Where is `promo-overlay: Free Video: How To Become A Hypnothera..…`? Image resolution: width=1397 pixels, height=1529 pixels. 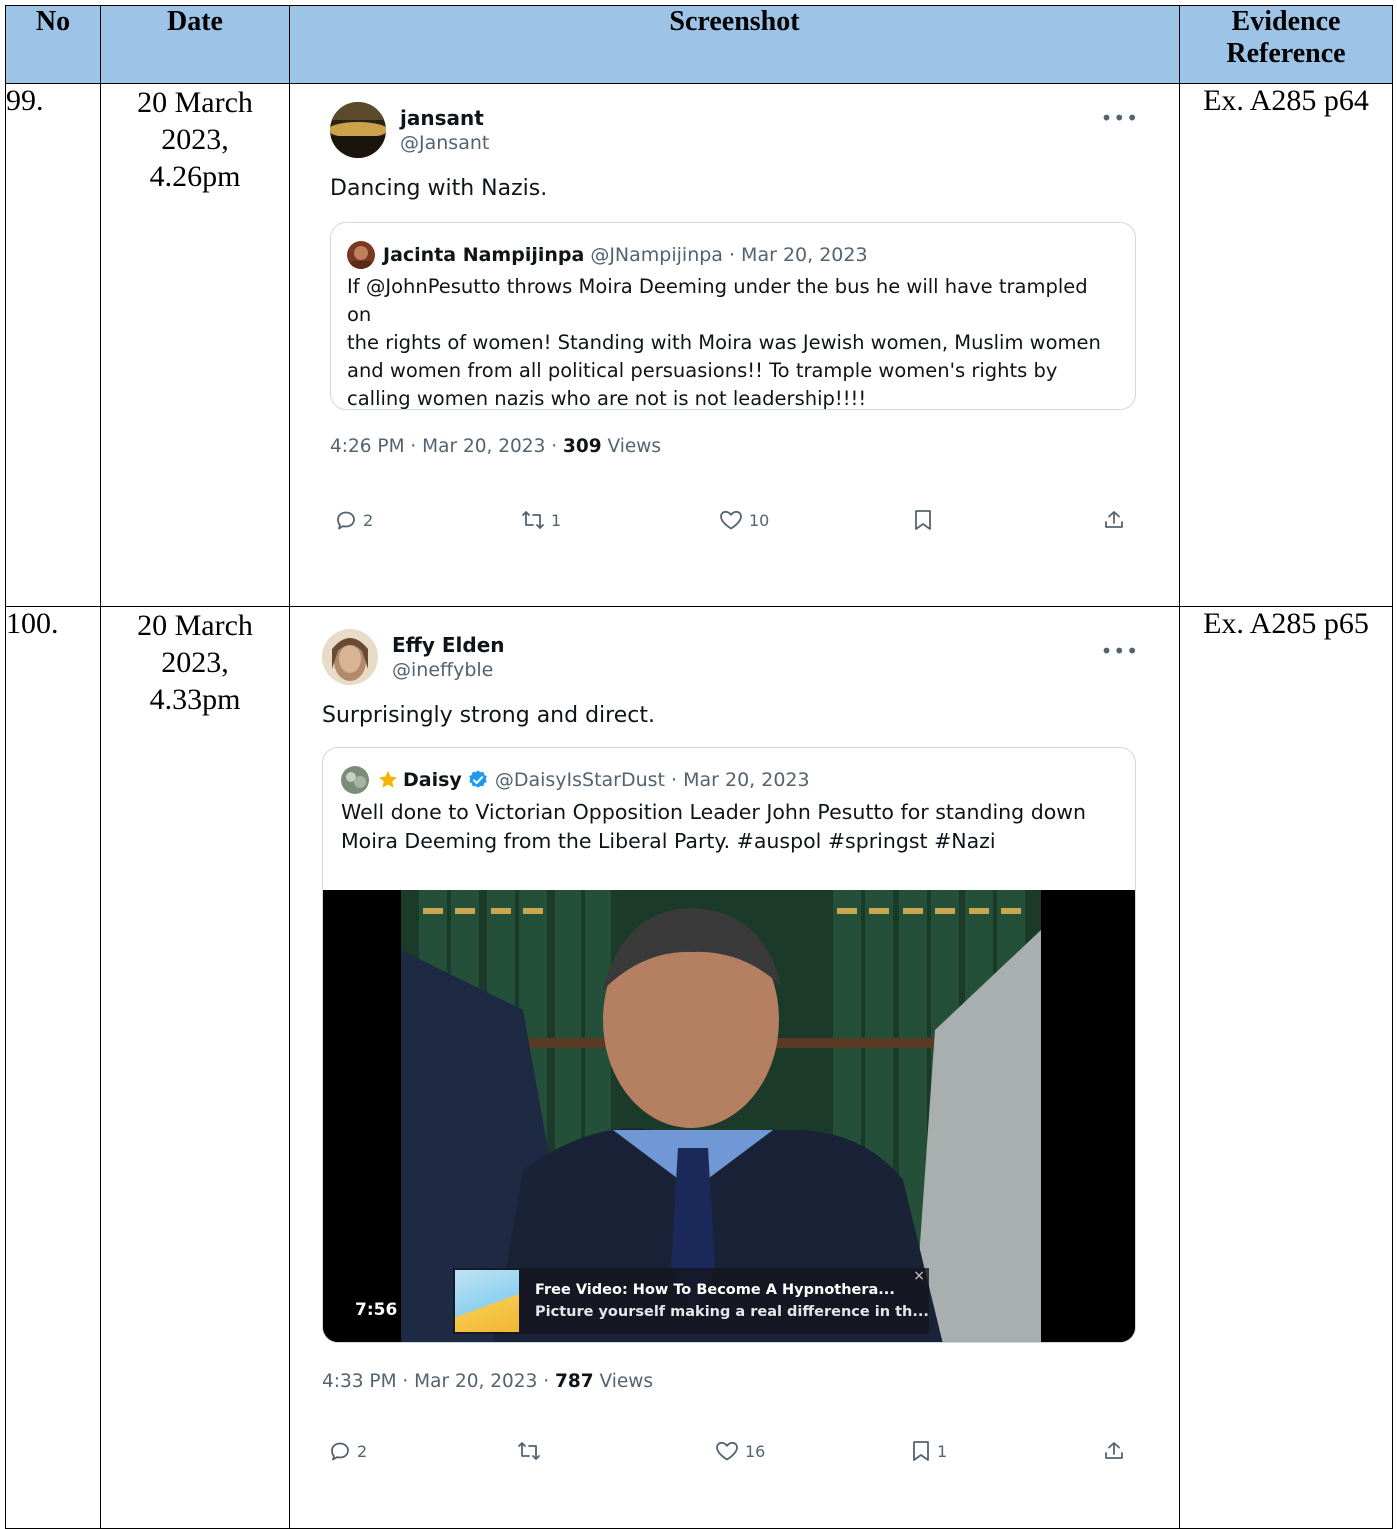 promo-overlay: Free Video: How To Become A Hypnothera..… is located at coordinates (691, 1301).